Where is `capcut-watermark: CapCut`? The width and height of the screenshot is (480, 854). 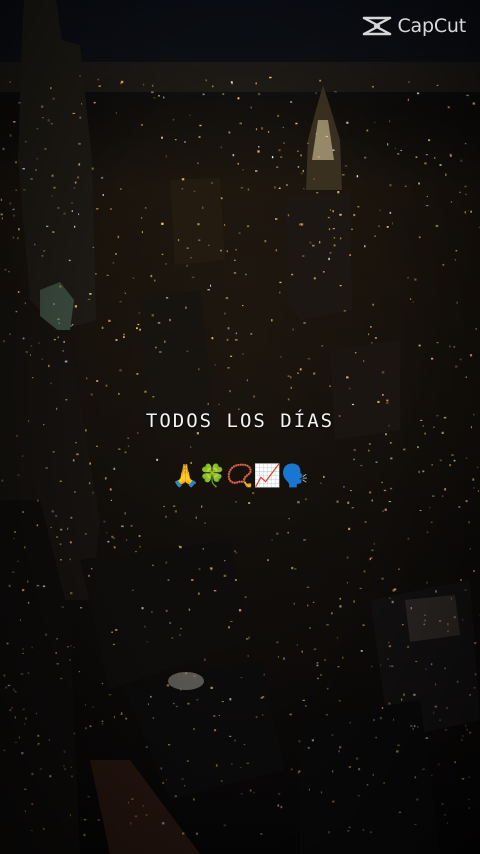 capcut-watermark: CapCut is located at coordinates (413, 26).